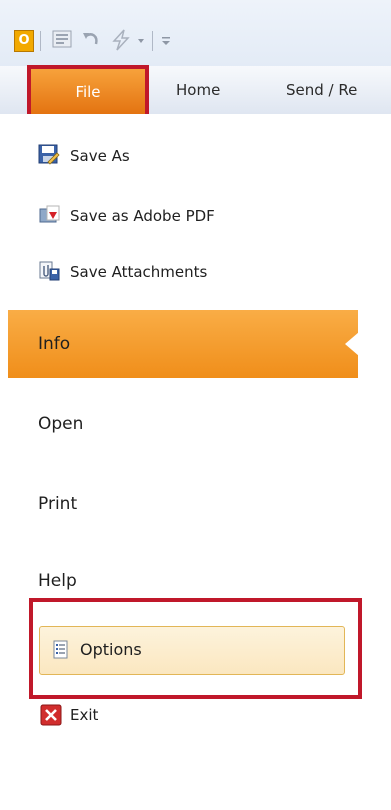 Image resolution: width=391 pixels, height=810 pixels. Describe the element at coordinates (54, 344) in the screenshot. I see `nav-info: Info` at that location.